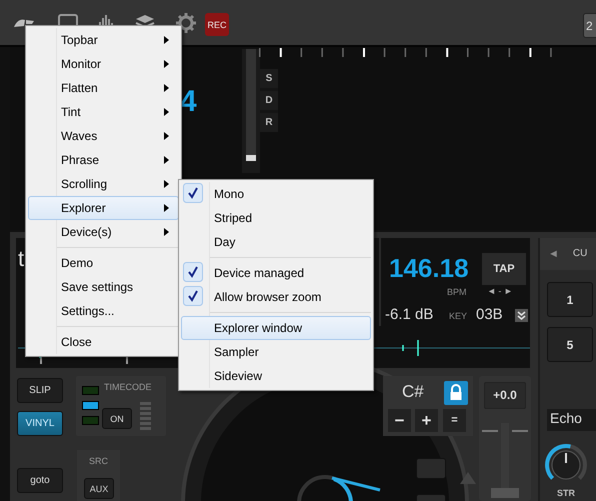 This screenshot has height=501, width=596. What do you see at coordinates (103, 40) in the screenshot?
I see `menu-item: Topbar` at bounding box center [103, 40].